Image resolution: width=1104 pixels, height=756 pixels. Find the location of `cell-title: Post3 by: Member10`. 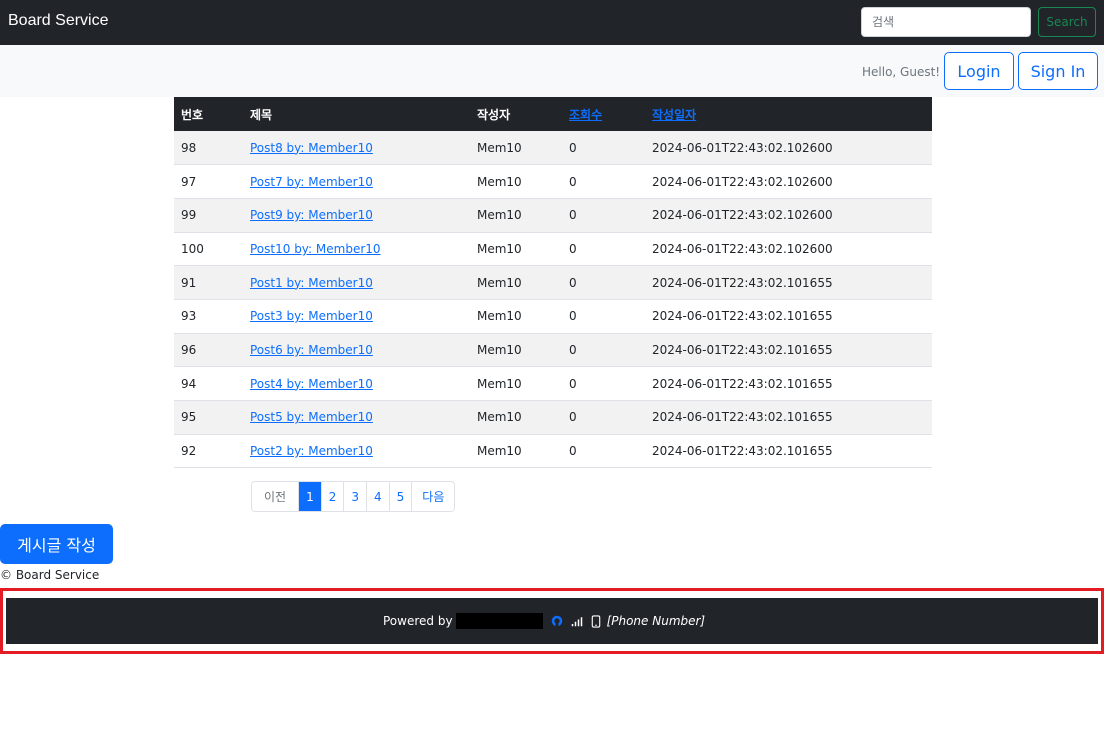

cell-title: Post3 by: Member10 is located at coordinates (356, 316).